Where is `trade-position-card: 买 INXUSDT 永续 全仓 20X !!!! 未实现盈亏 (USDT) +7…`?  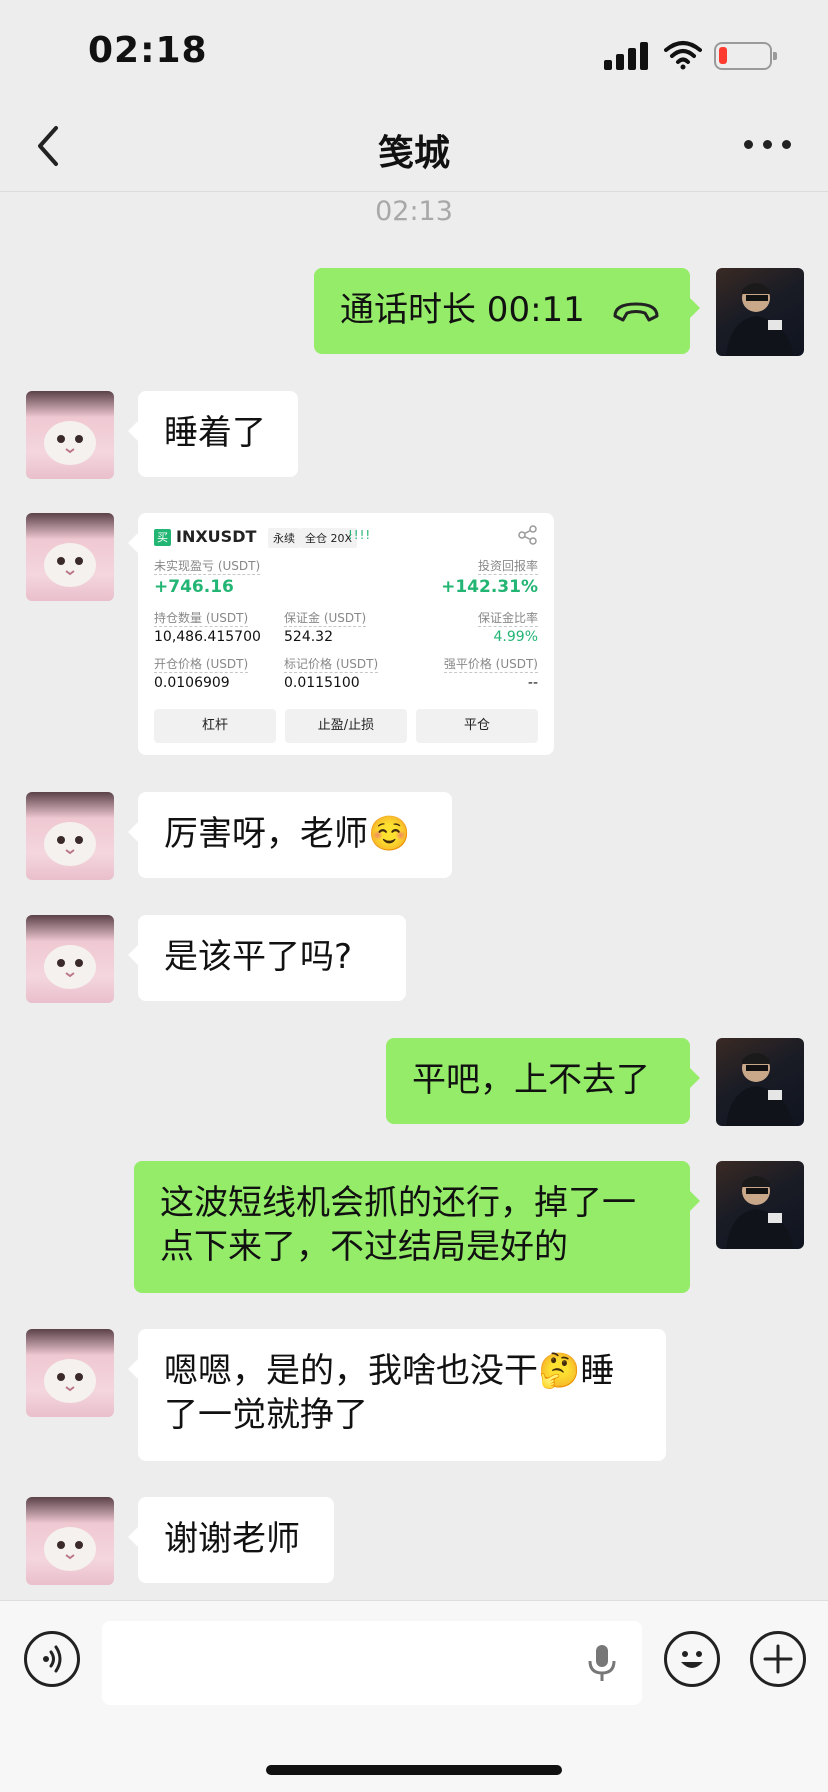
trade-position-card: 买 INXUSDT 永续 全仓 20X !!!! 未实现盈亏 (USDT) +7… is located at coordinates (341, 634).